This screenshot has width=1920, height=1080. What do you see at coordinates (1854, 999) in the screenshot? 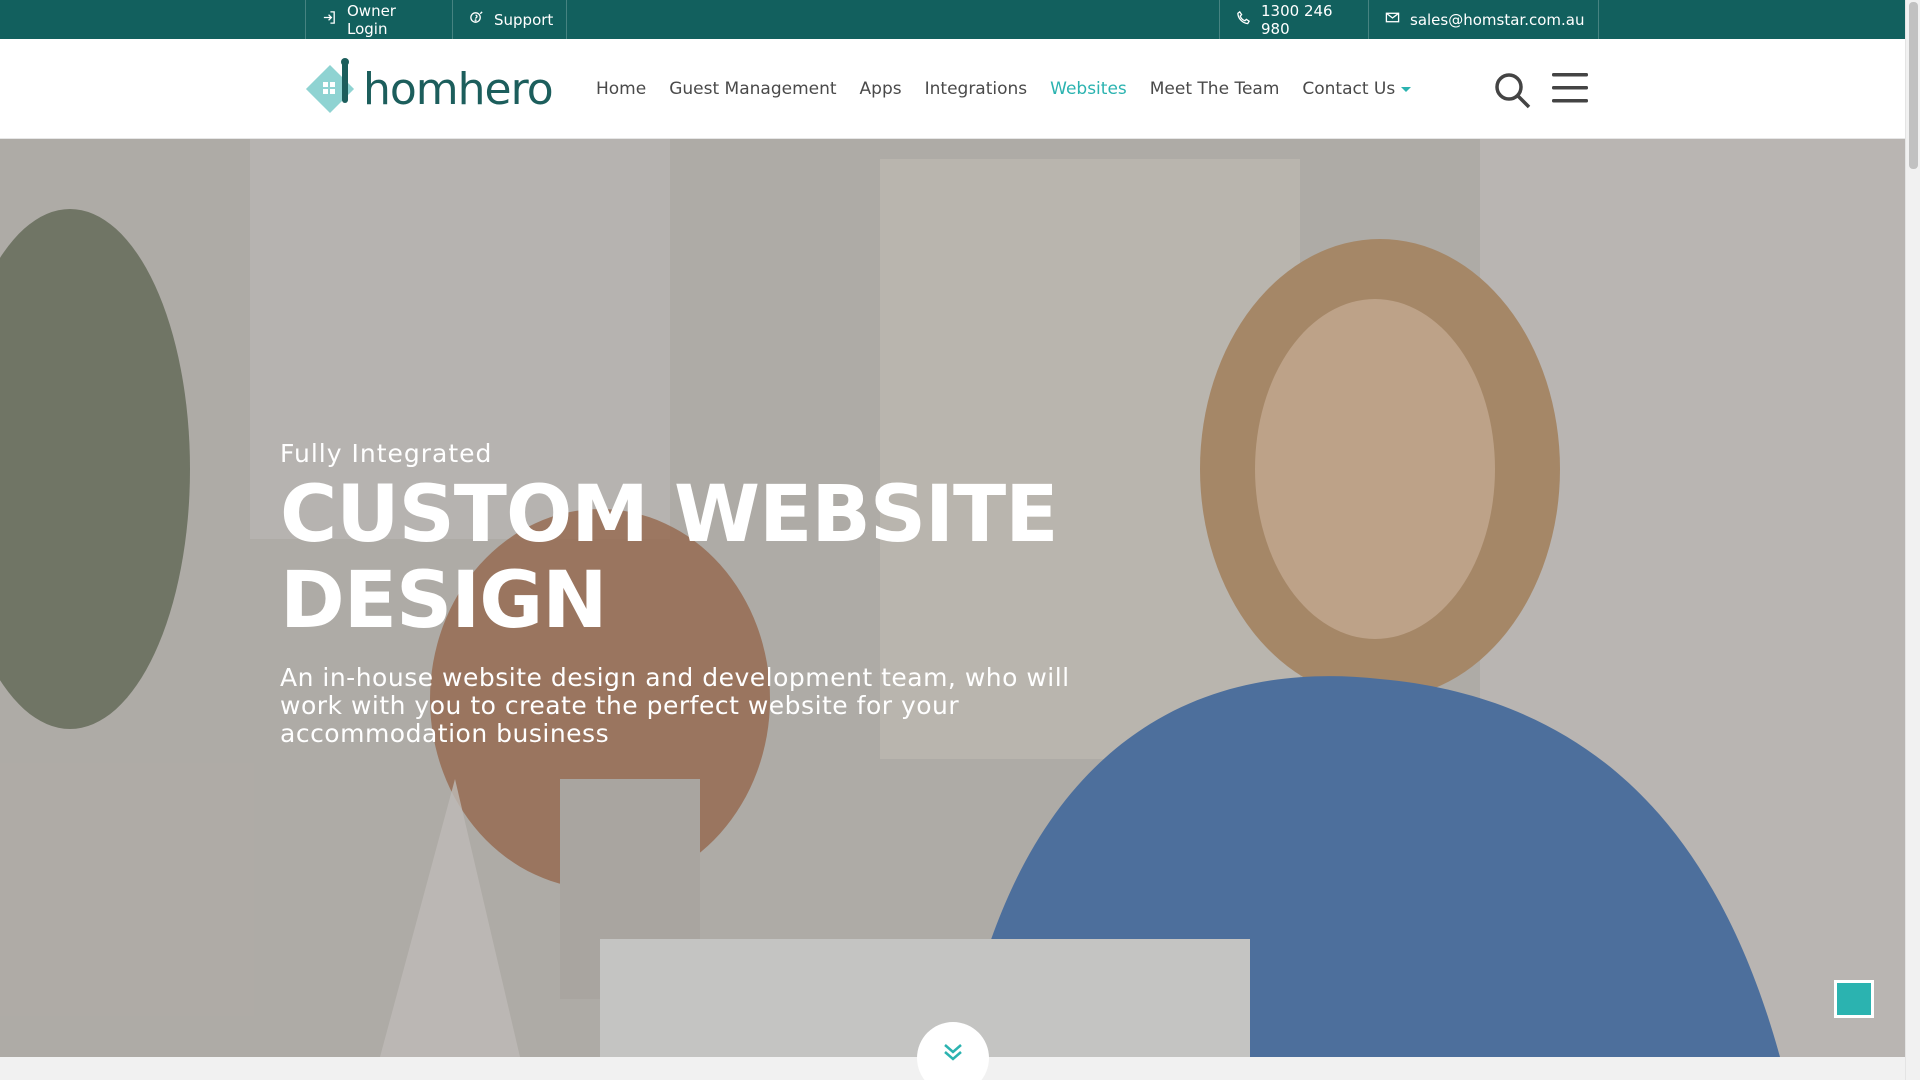
I see `back-to-top-button` at bounding box center [1854, 999].